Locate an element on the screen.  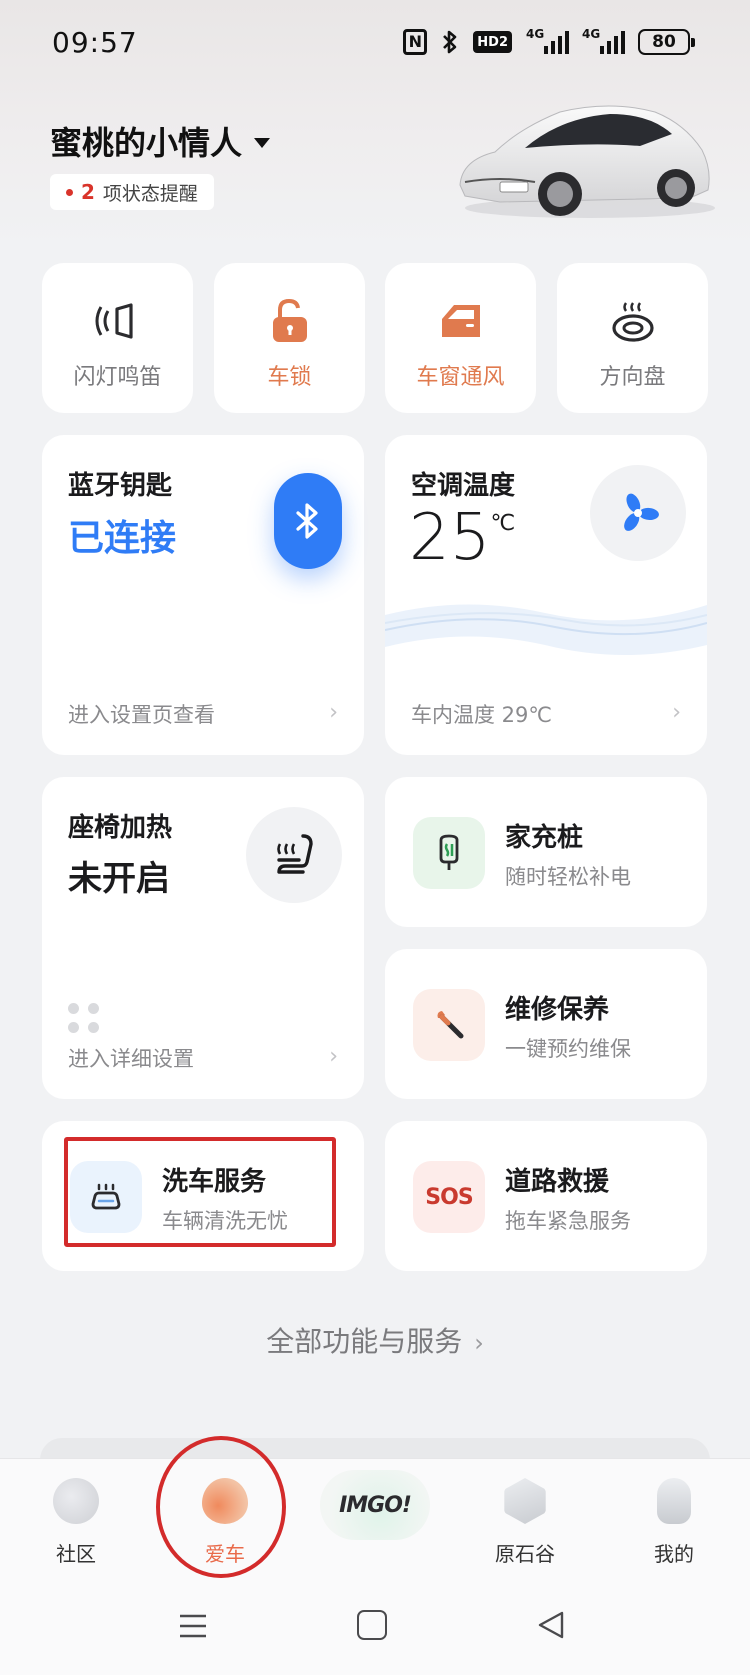
bluetooth-key-title: 蓝牙钥匙 is located at coordinates (120, 486).